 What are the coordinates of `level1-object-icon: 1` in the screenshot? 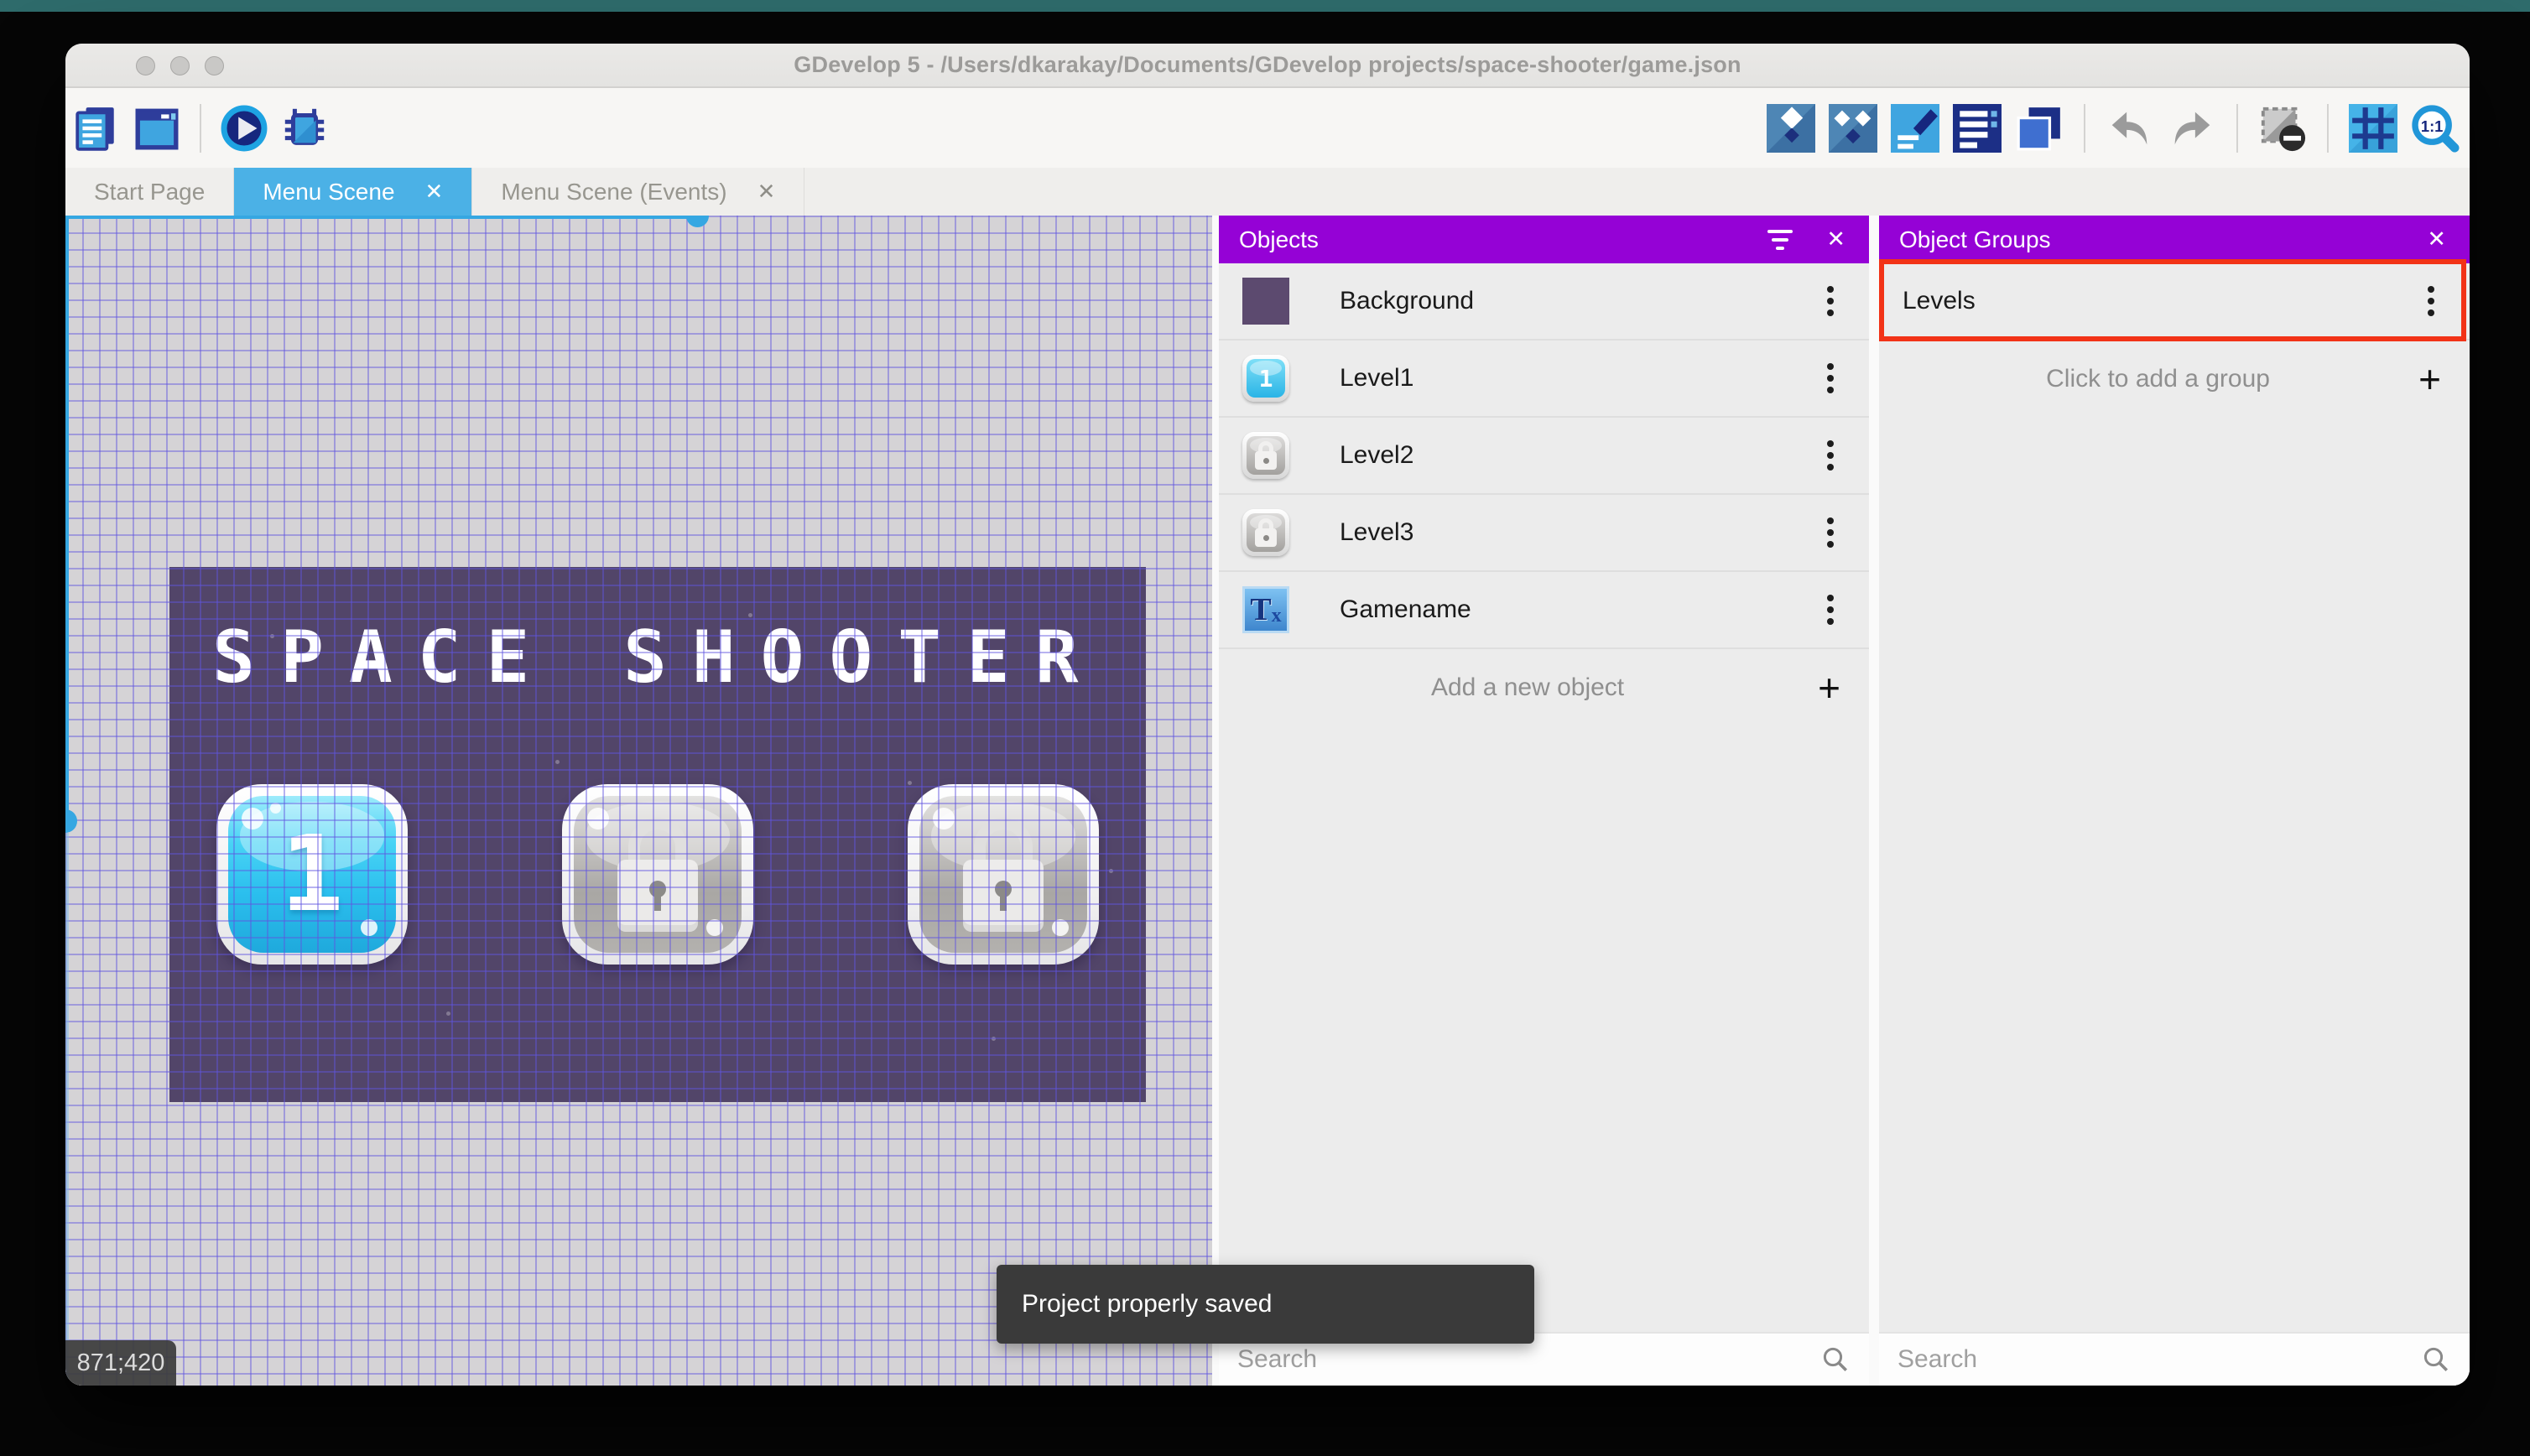 It's located at (1265, 378).